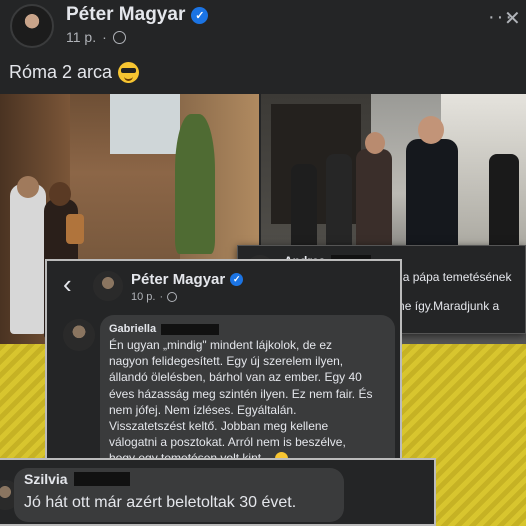 This screenshot has height=526, width=526. What do you see at coordinates (79, 335) in the screenshot?
I see `commenter-avatar` at bounding box center [79, 335].